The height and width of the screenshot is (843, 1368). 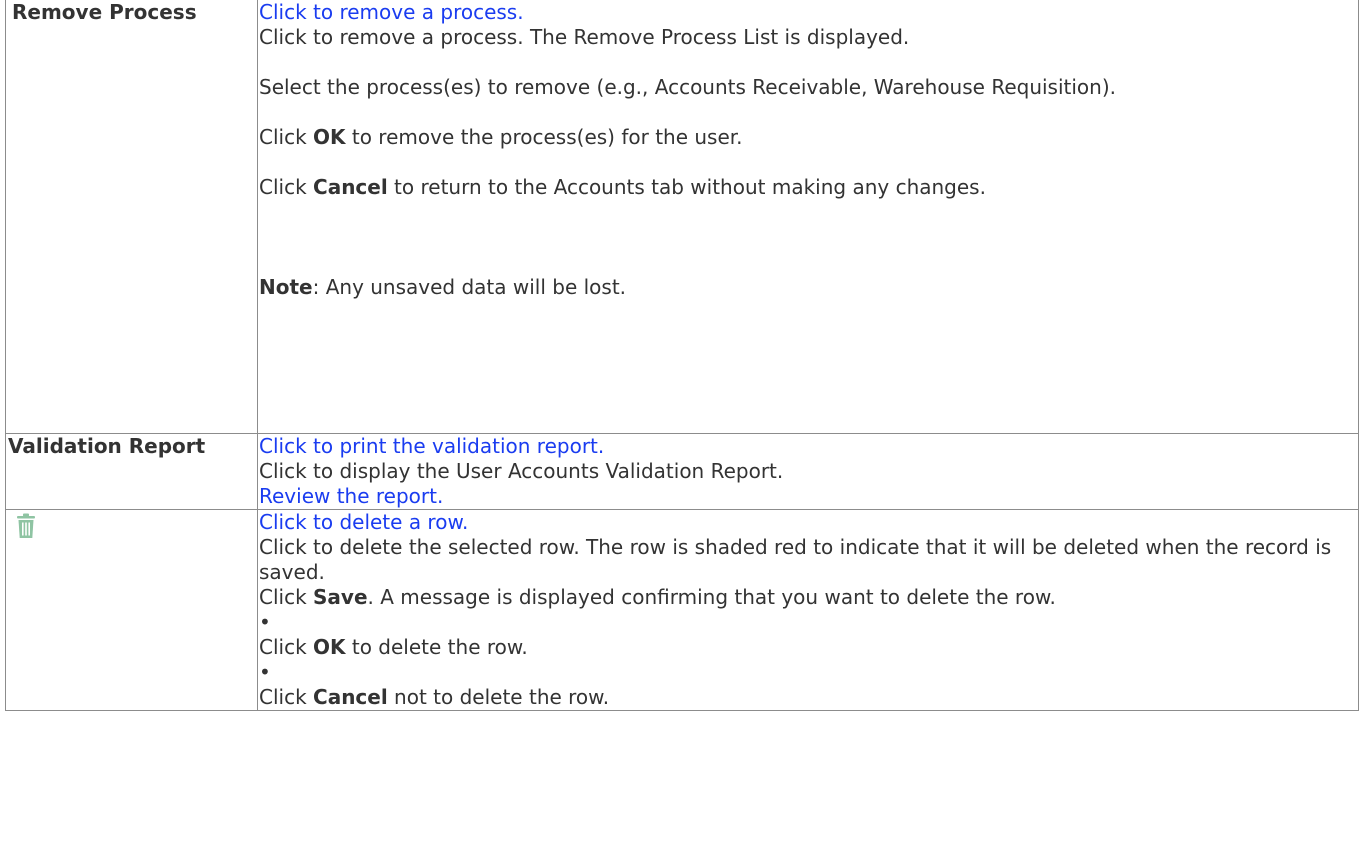 What do you see at coordinates (808, 496) in the screenshot?
I see `link-review-report: Review the report.` at bounding box center [808, 496].